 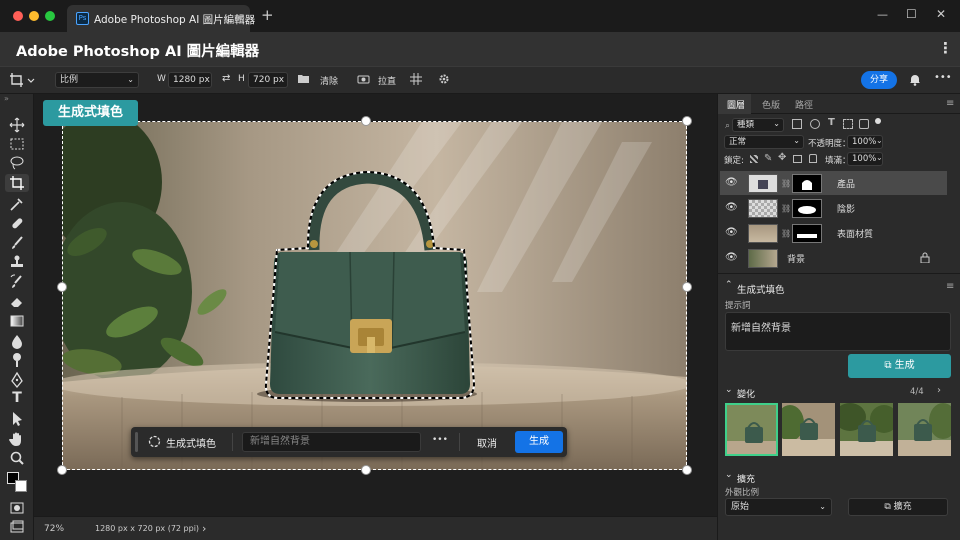 What do you see at coordinates (17, 282) in the screenshot?
I see `history-brush-icon` at bounding box center [17, 282].